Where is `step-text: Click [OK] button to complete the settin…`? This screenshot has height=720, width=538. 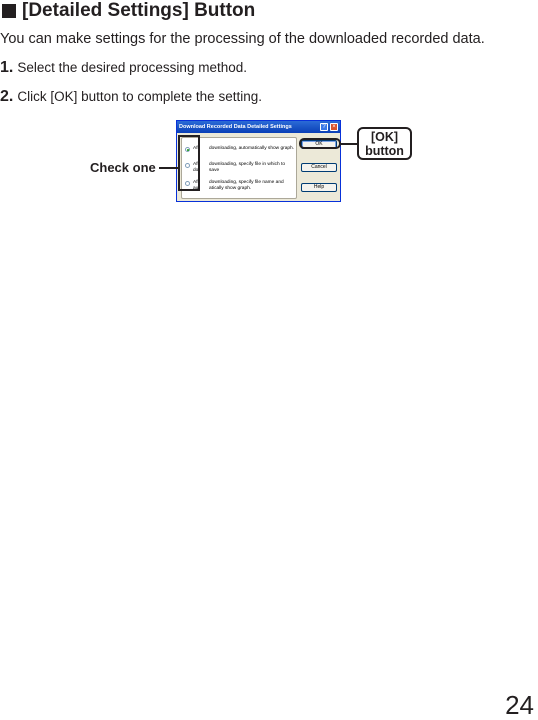
step-text: Click [OK] button to complete the settin… is located at coordinates (139, 96).